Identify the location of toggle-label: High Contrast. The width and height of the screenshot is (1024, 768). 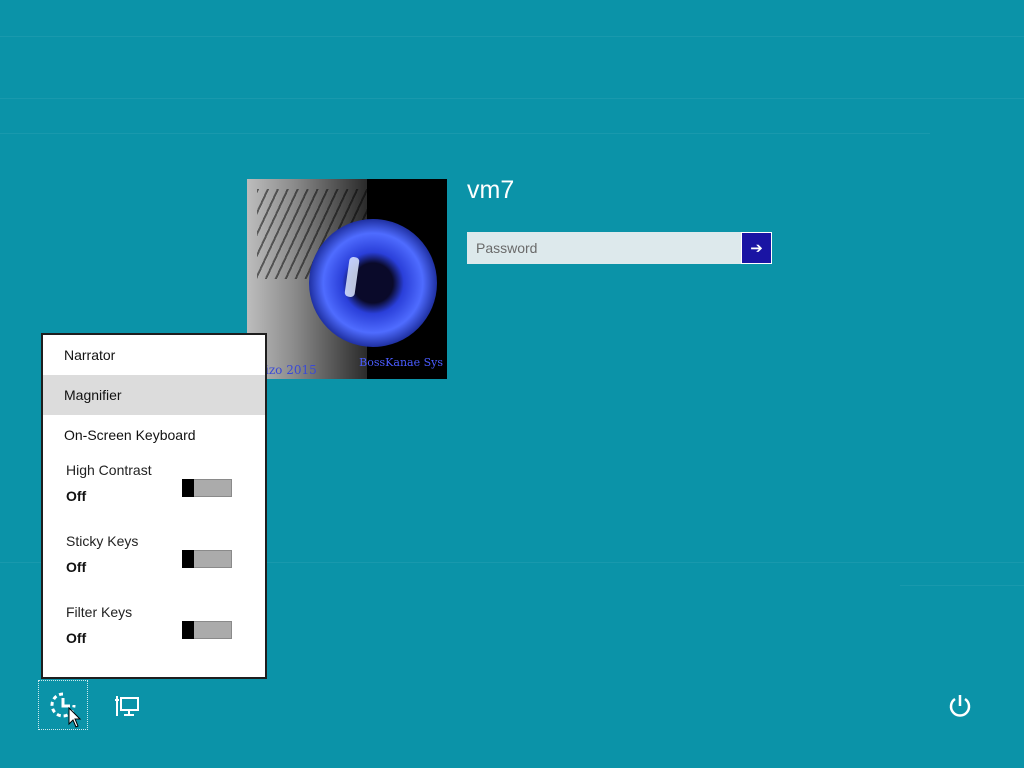
(109, 470).